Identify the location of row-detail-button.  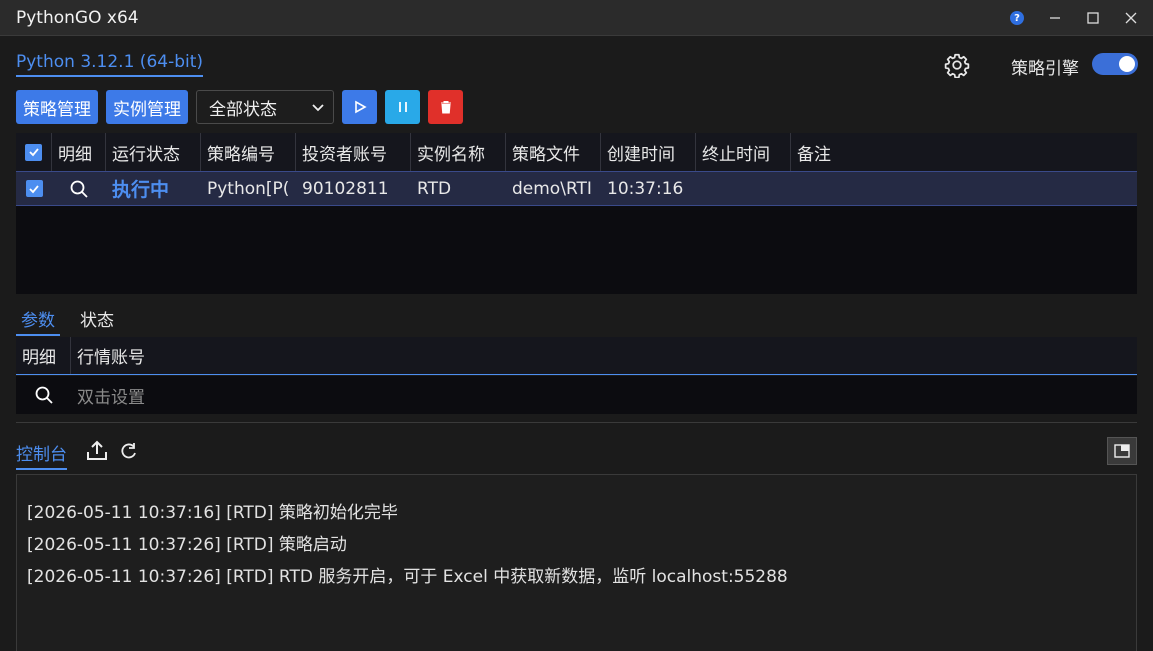
(79, 188).